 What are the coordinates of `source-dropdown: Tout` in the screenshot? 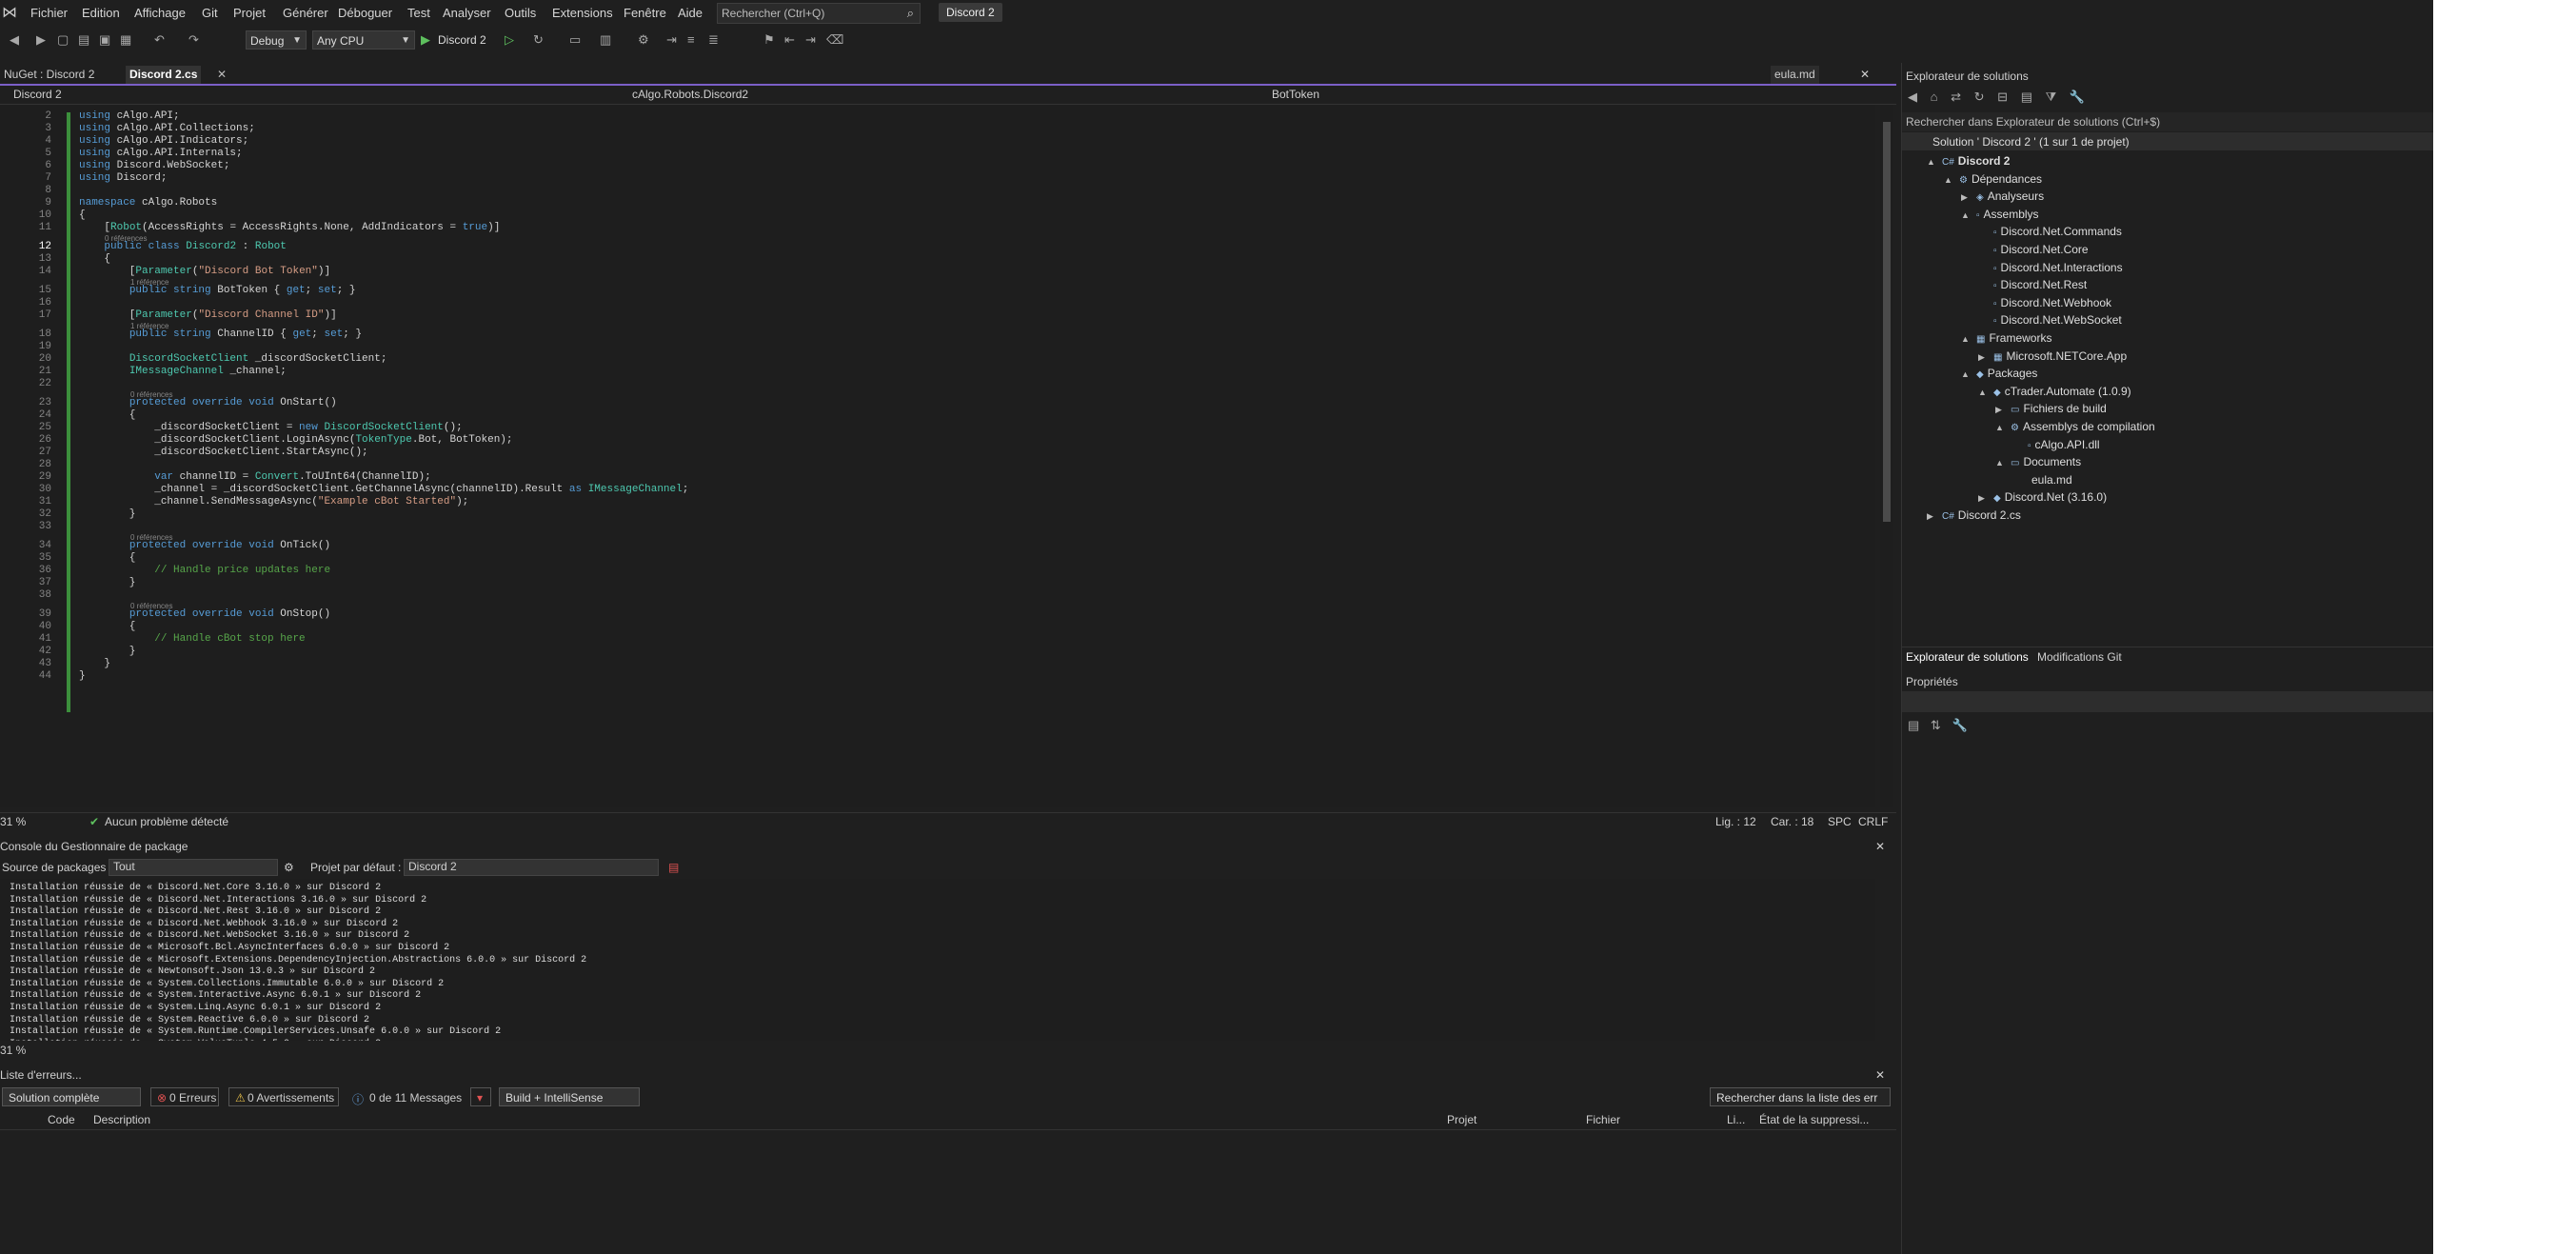 It's located at (194, 868).